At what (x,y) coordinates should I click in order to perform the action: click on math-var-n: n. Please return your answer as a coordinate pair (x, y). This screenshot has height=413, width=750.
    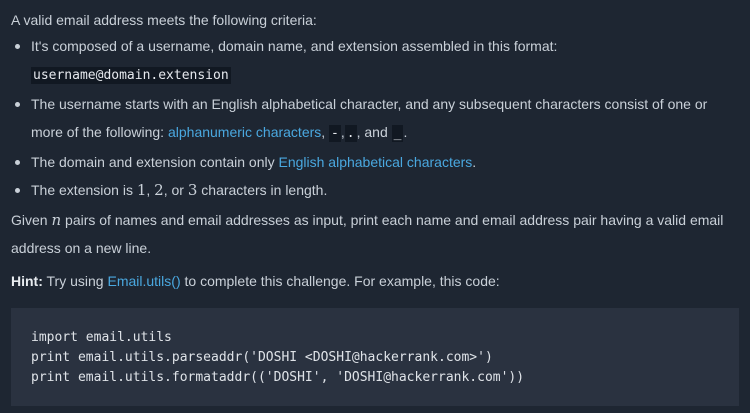
    Looking at the image, I should click on (56, 220).